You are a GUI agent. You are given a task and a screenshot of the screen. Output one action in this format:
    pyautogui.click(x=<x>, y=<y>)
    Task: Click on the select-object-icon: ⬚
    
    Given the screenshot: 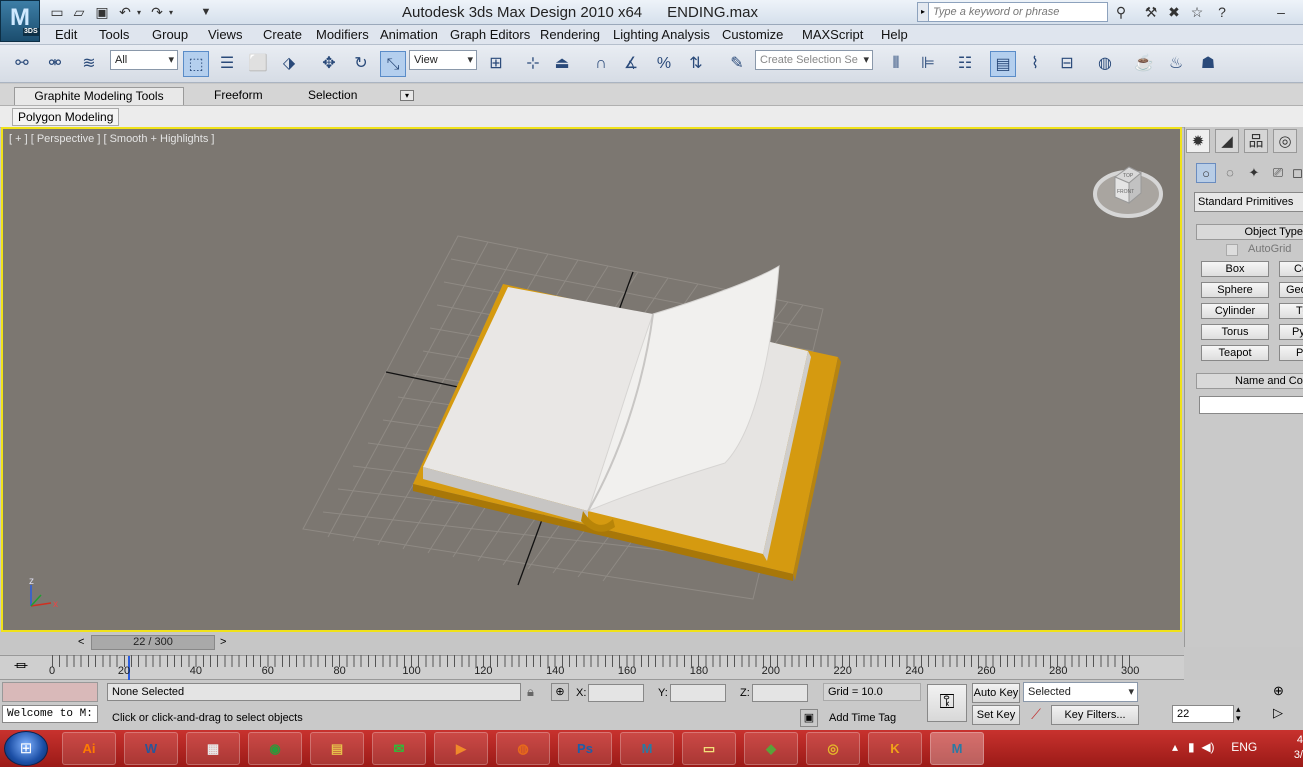 What is the action you would take?
    pyautogui.click(x=196, y=64)
    